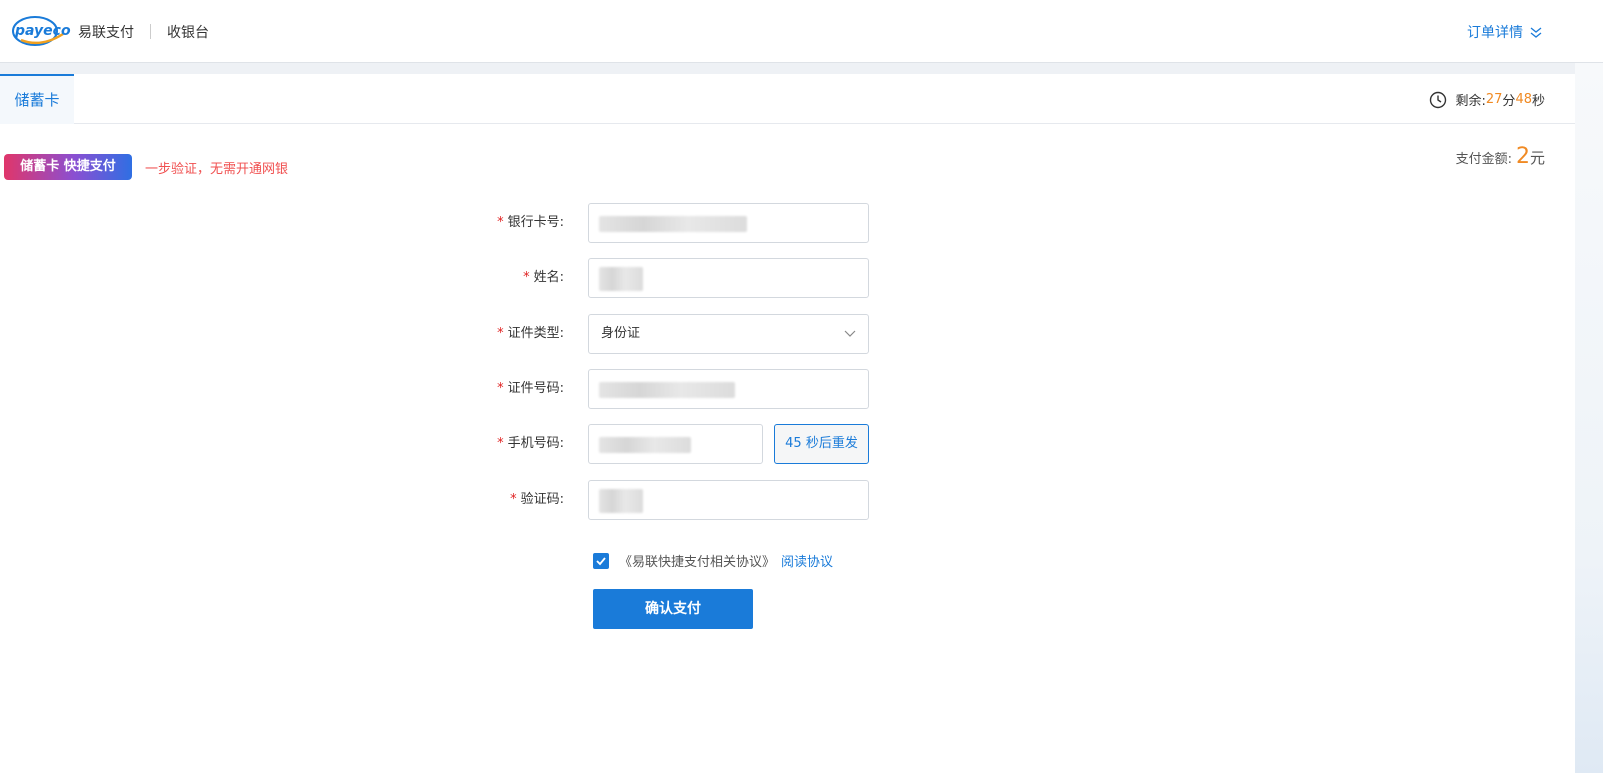 The image size is (1603, 773). Describe the element at coordinates (667, 390) in the screenshot. I see `masked-id-number` at that location.